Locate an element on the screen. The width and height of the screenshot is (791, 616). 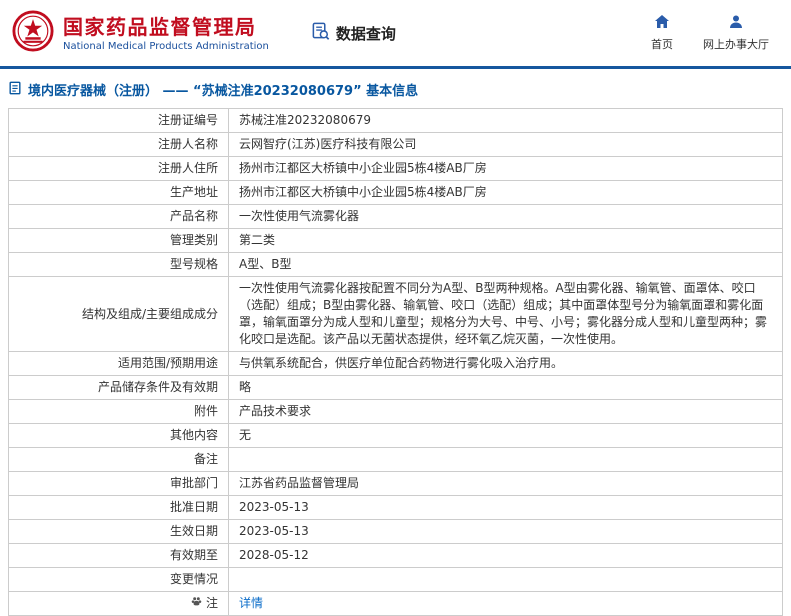
row-label: 其他内容 is located at coordinates (118, 435).